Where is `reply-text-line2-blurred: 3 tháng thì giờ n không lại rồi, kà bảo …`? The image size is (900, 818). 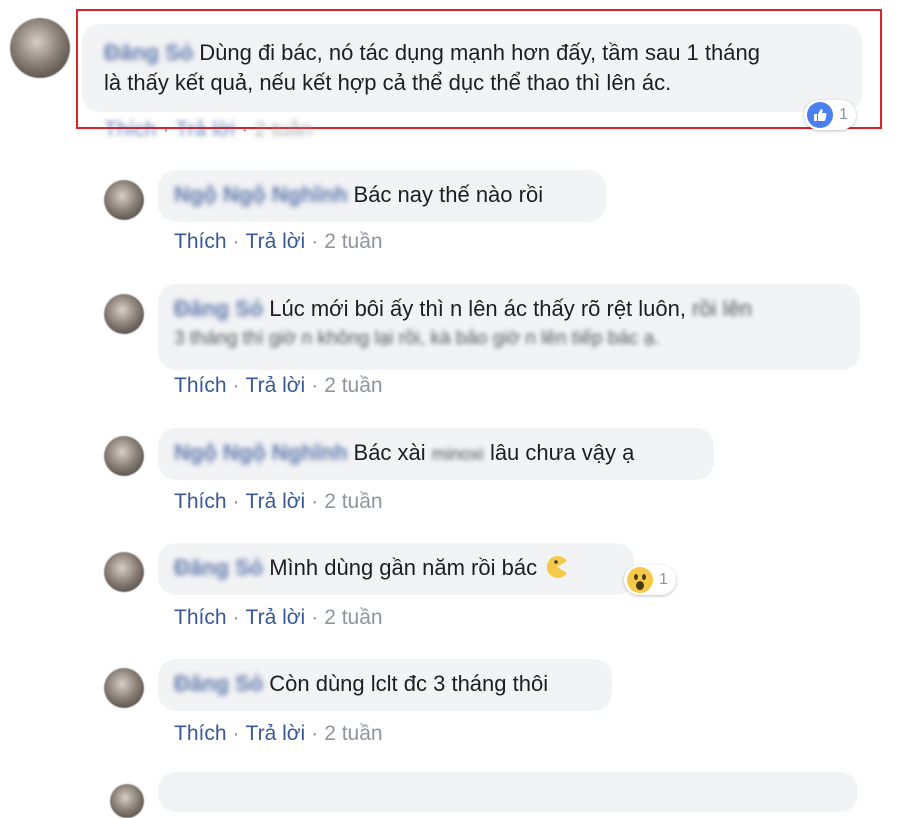 reply-text-line2-blurred: 3 tháng thì giờ n không lại rồi, kà bảo … is located at coordinates (417, 338).